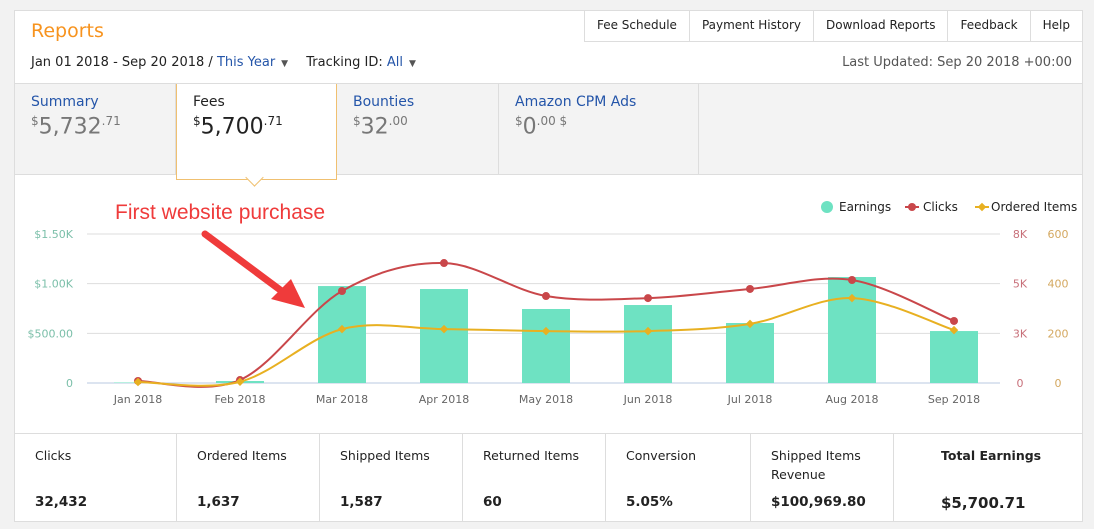 This screenshot has width=1094, height=529. I want to click on x-axis-tick: Apr 2018, so click(444, 399).